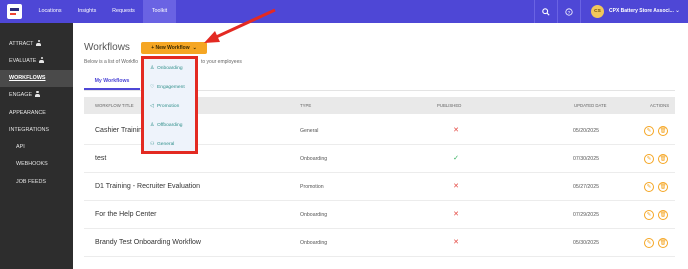 This screenshot has height=269, width=688. What do you see at coordinates (580, 11) in the screenshot?
I see `divider` at bounding box center [580, 11].